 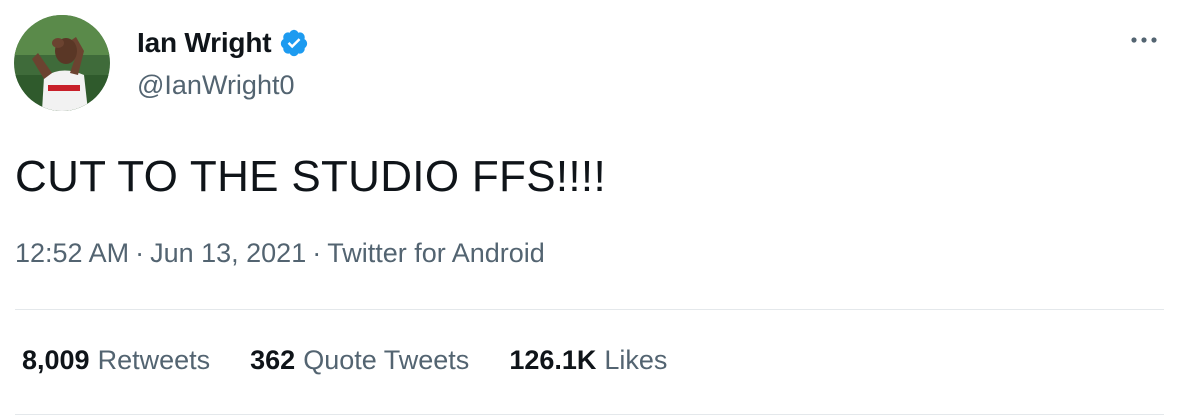 I want to click on retweets-label: Retweets, so click(x=154, y=360).